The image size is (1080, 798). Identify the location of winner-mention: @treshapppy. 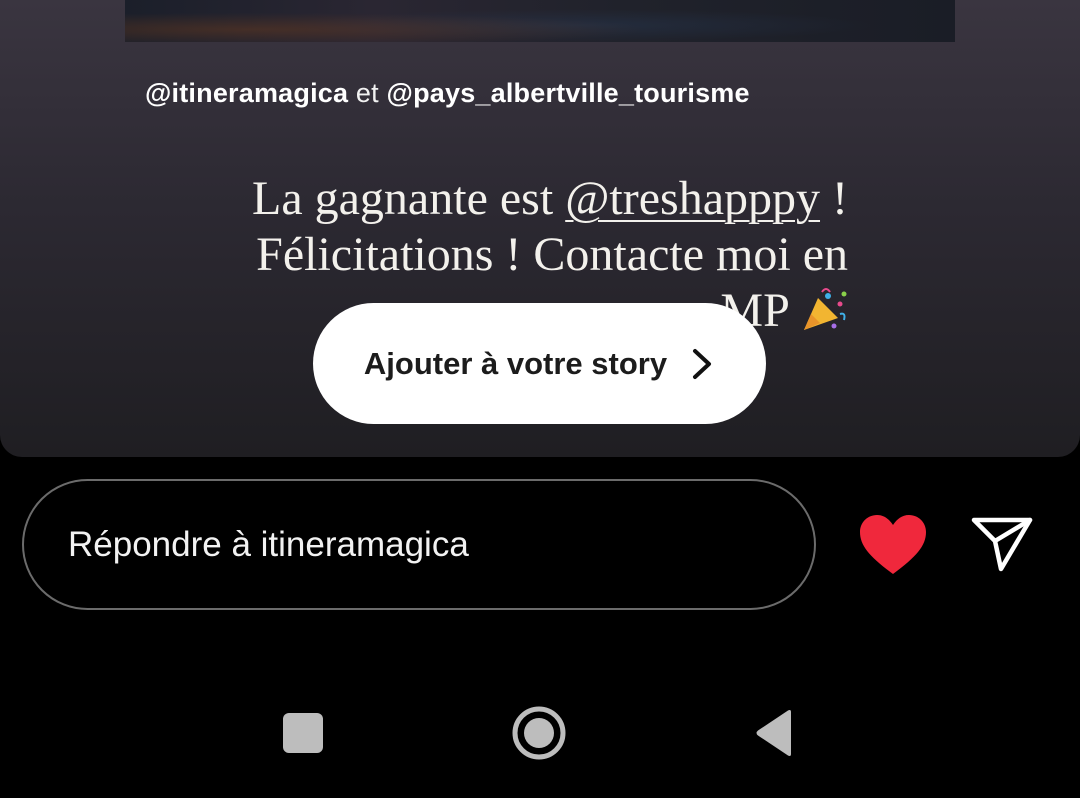
(692, 198).